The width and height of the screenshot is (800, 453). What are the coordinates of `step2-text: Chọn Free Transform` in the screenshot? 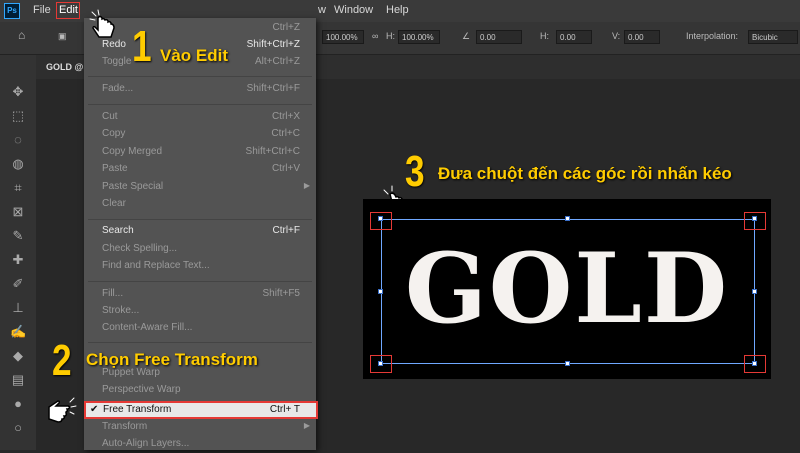 It's located at (172, 359).